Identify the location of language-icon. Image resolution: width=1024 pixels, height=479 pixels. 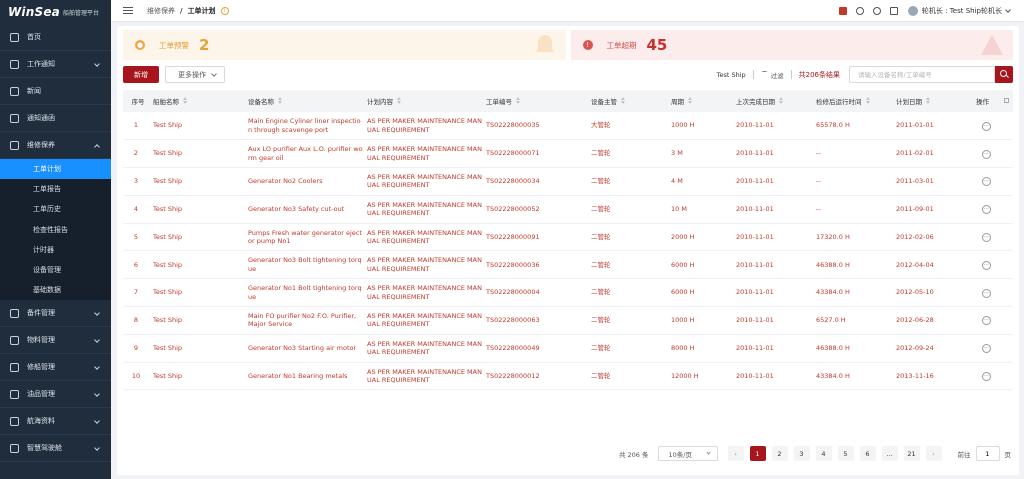
(876, 11).